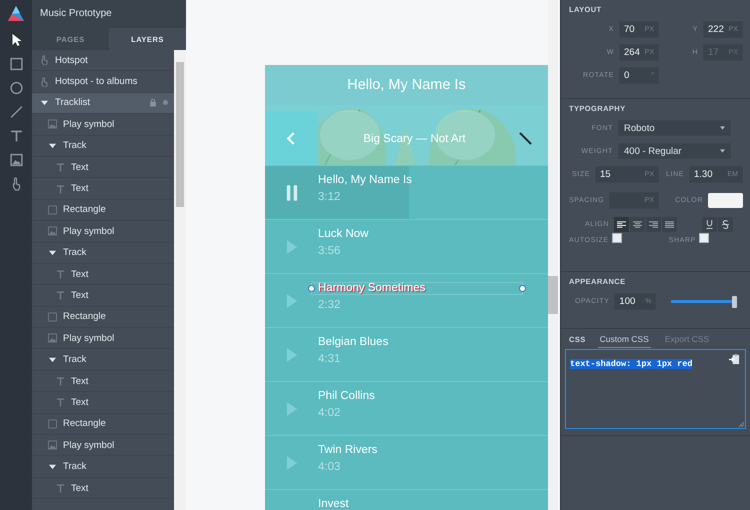  I want to click on track-title: Luck Now, so click(343, 234).